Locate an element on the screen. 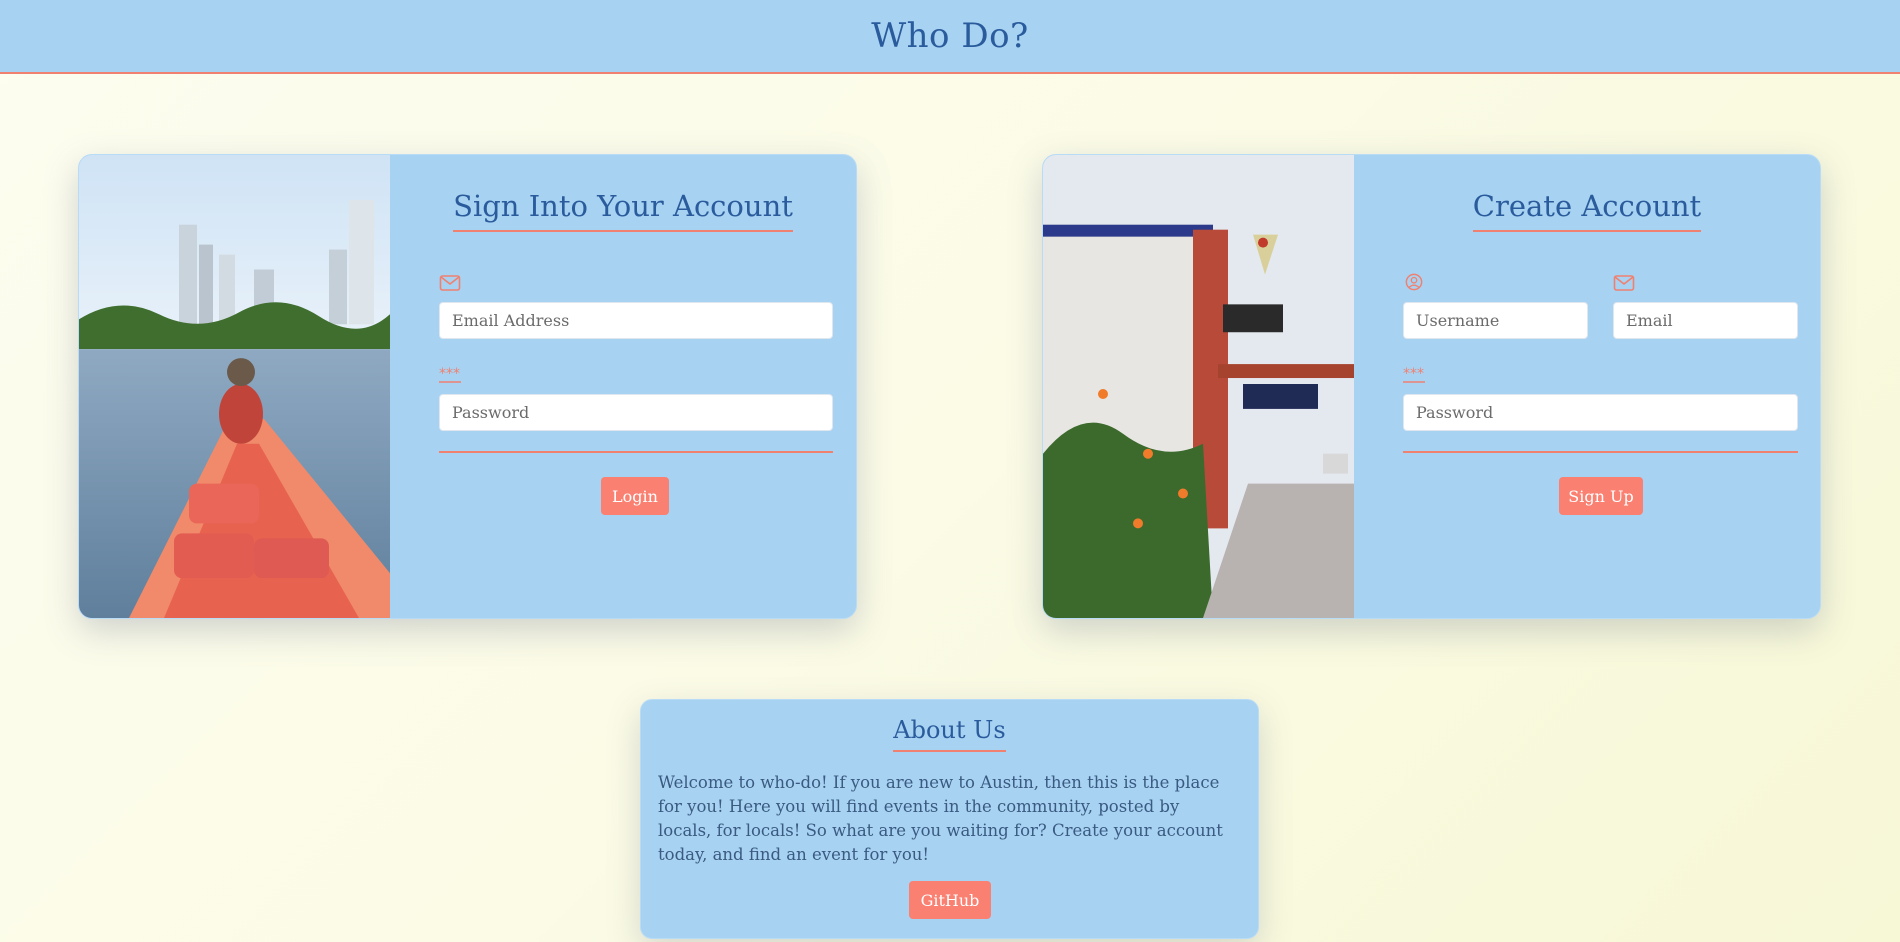  site-header: Who Do? is located at coordinates (950, 37).